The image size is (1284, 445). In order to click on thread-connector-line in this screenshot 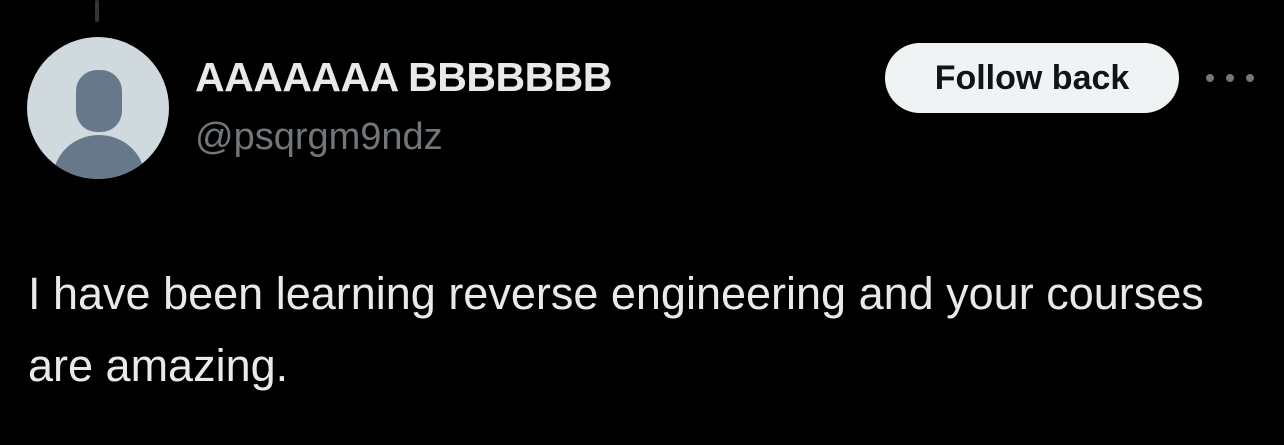, I will do `click(97, 11)`.